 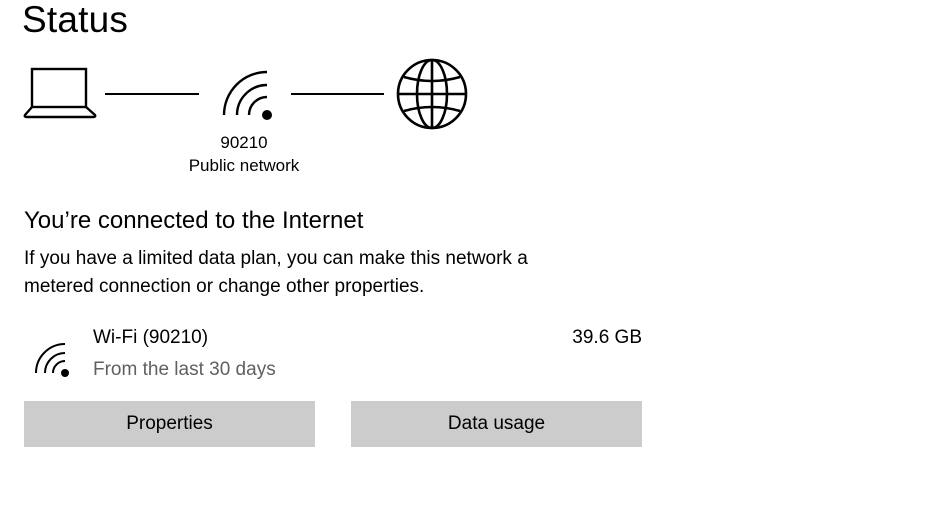 I want to click on connector-line-left, so click(x=152, y=94).